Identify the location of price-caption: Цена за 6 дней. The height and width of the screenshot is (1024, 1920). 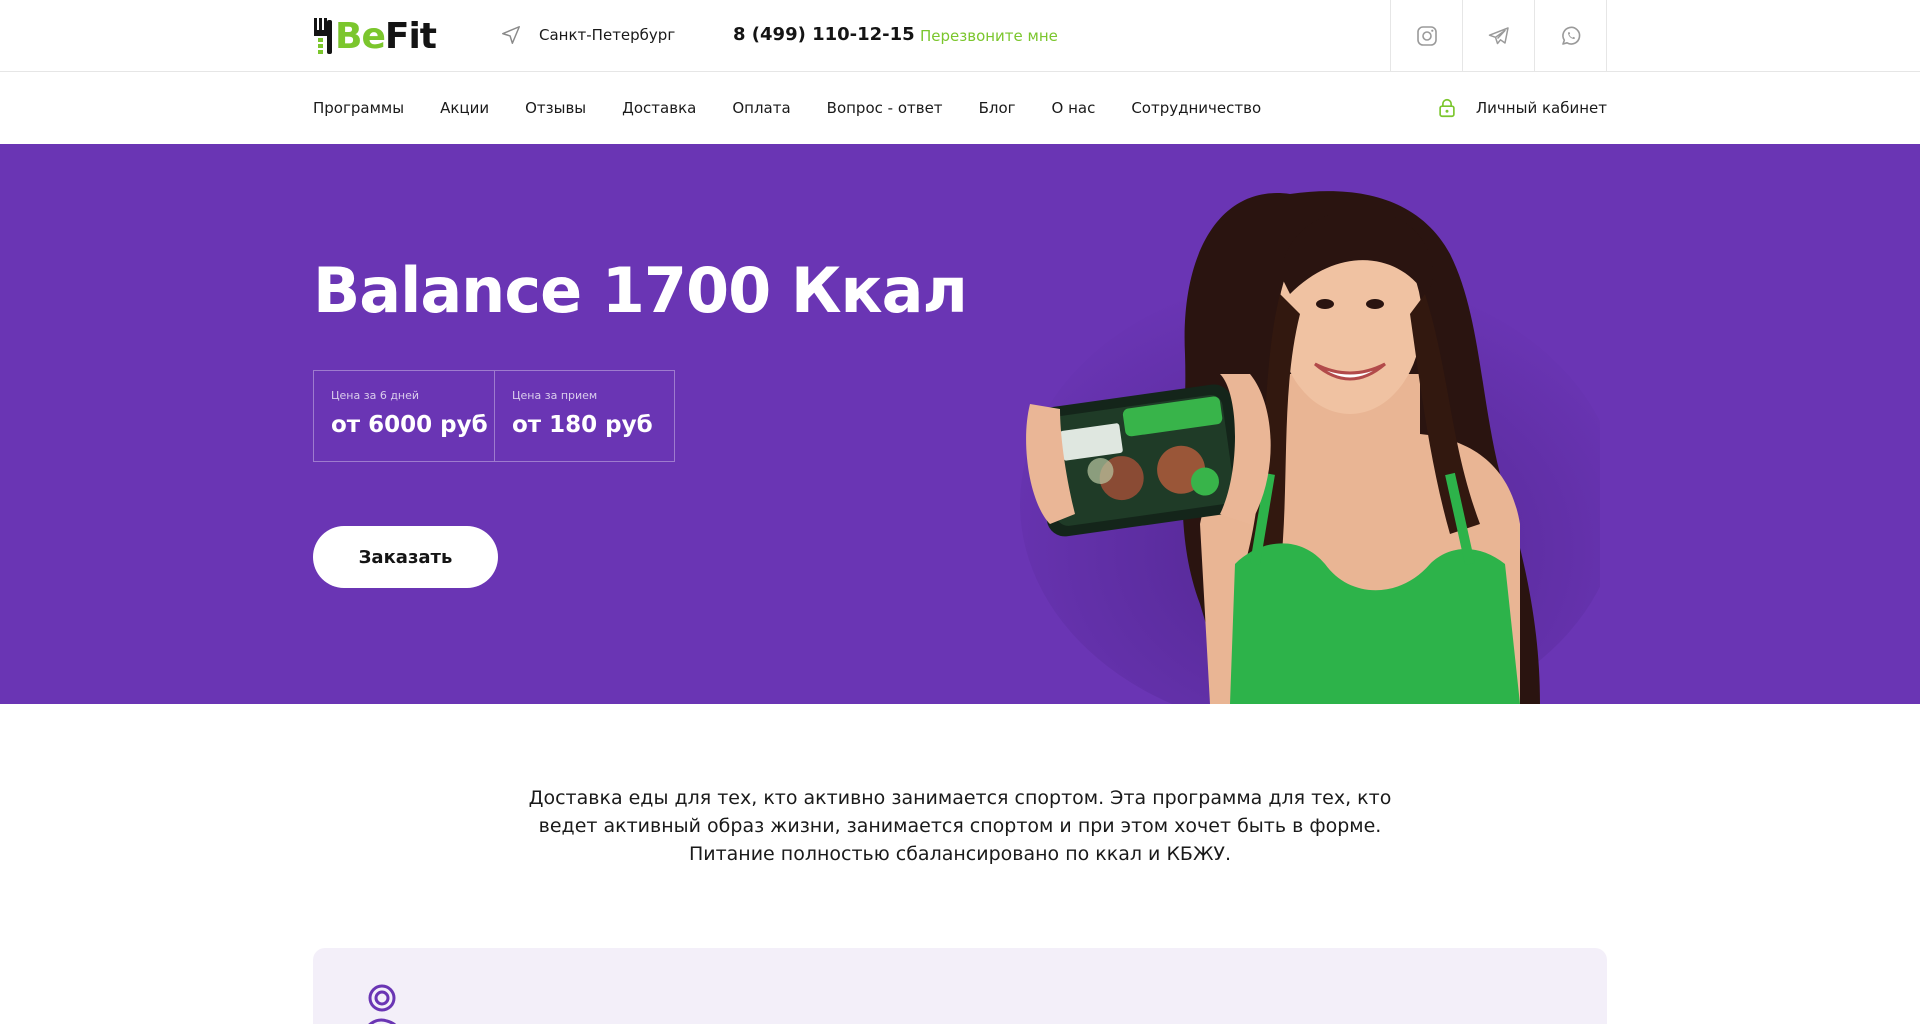
(375, 395).